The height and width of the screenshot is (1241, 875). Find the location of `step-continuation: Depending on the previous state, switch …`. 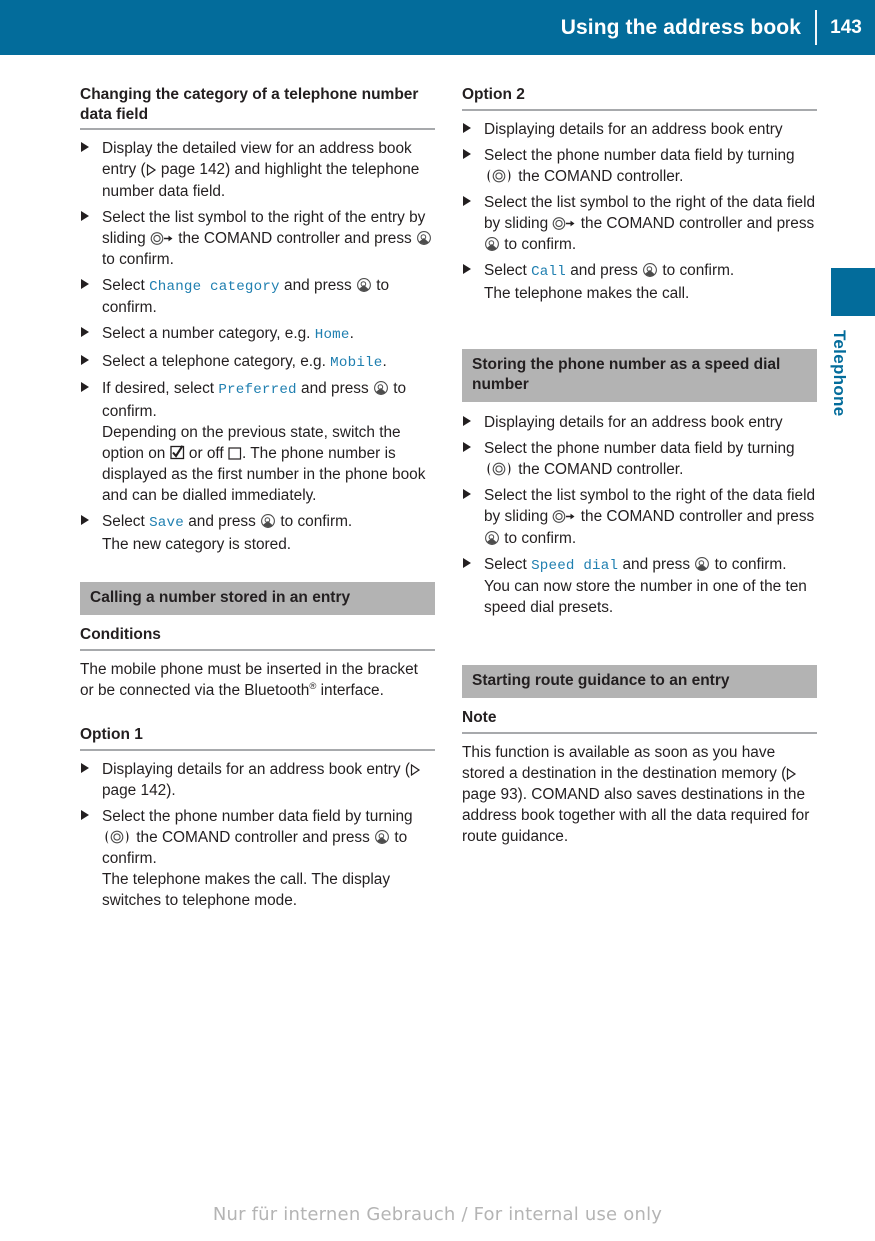

step-continuation: Depending on the previous state, switch … is located at coordinates (268, 464).